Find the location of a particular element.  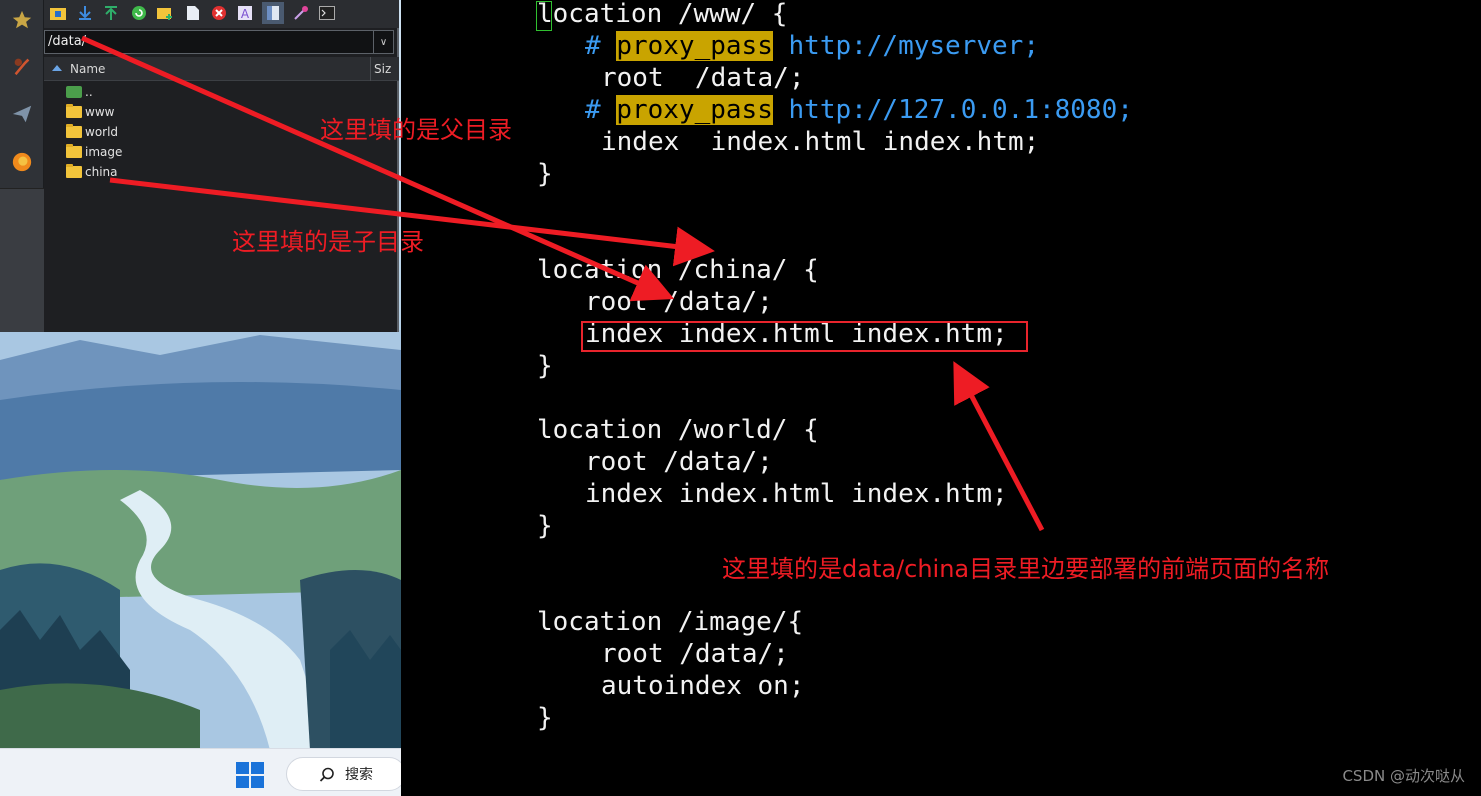

refresh-icon is located at coordinates (139, 13).